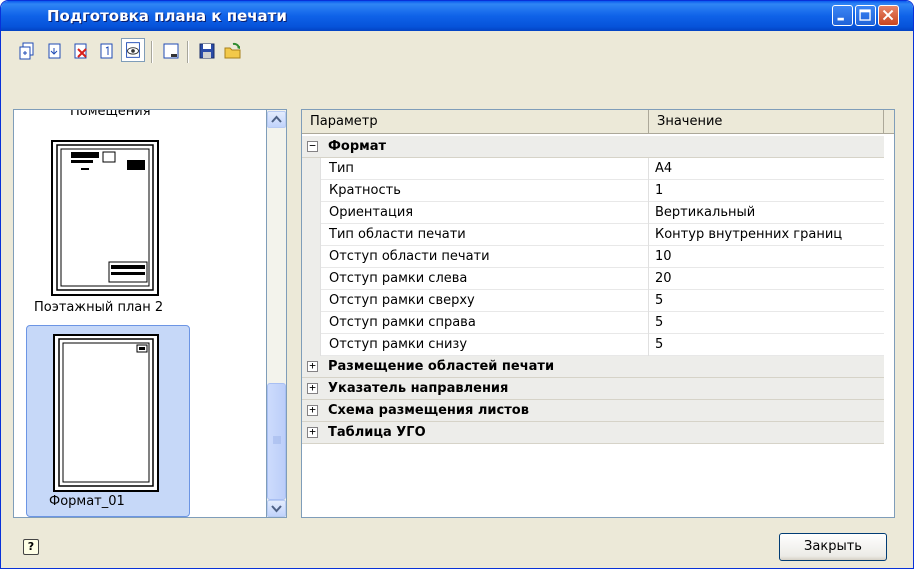  What do you see at coordinates (357, 146) in the screenshot?
I see `category-label: Формат` at bounding box center [357, 146].